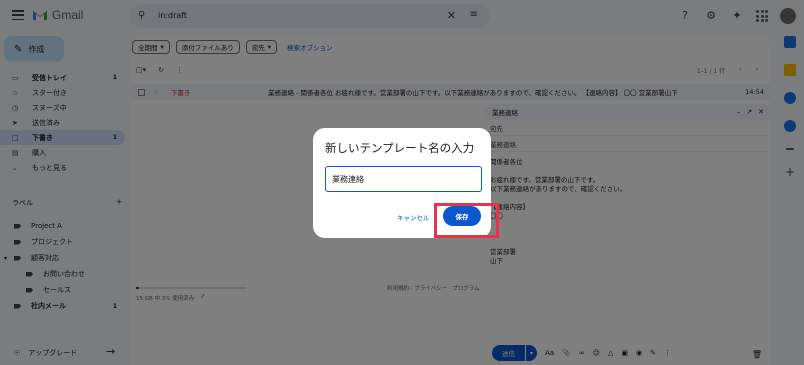  Describe the element at coordinates (466, 220) in the screenshot. I see `save-button-highlight` at that location.